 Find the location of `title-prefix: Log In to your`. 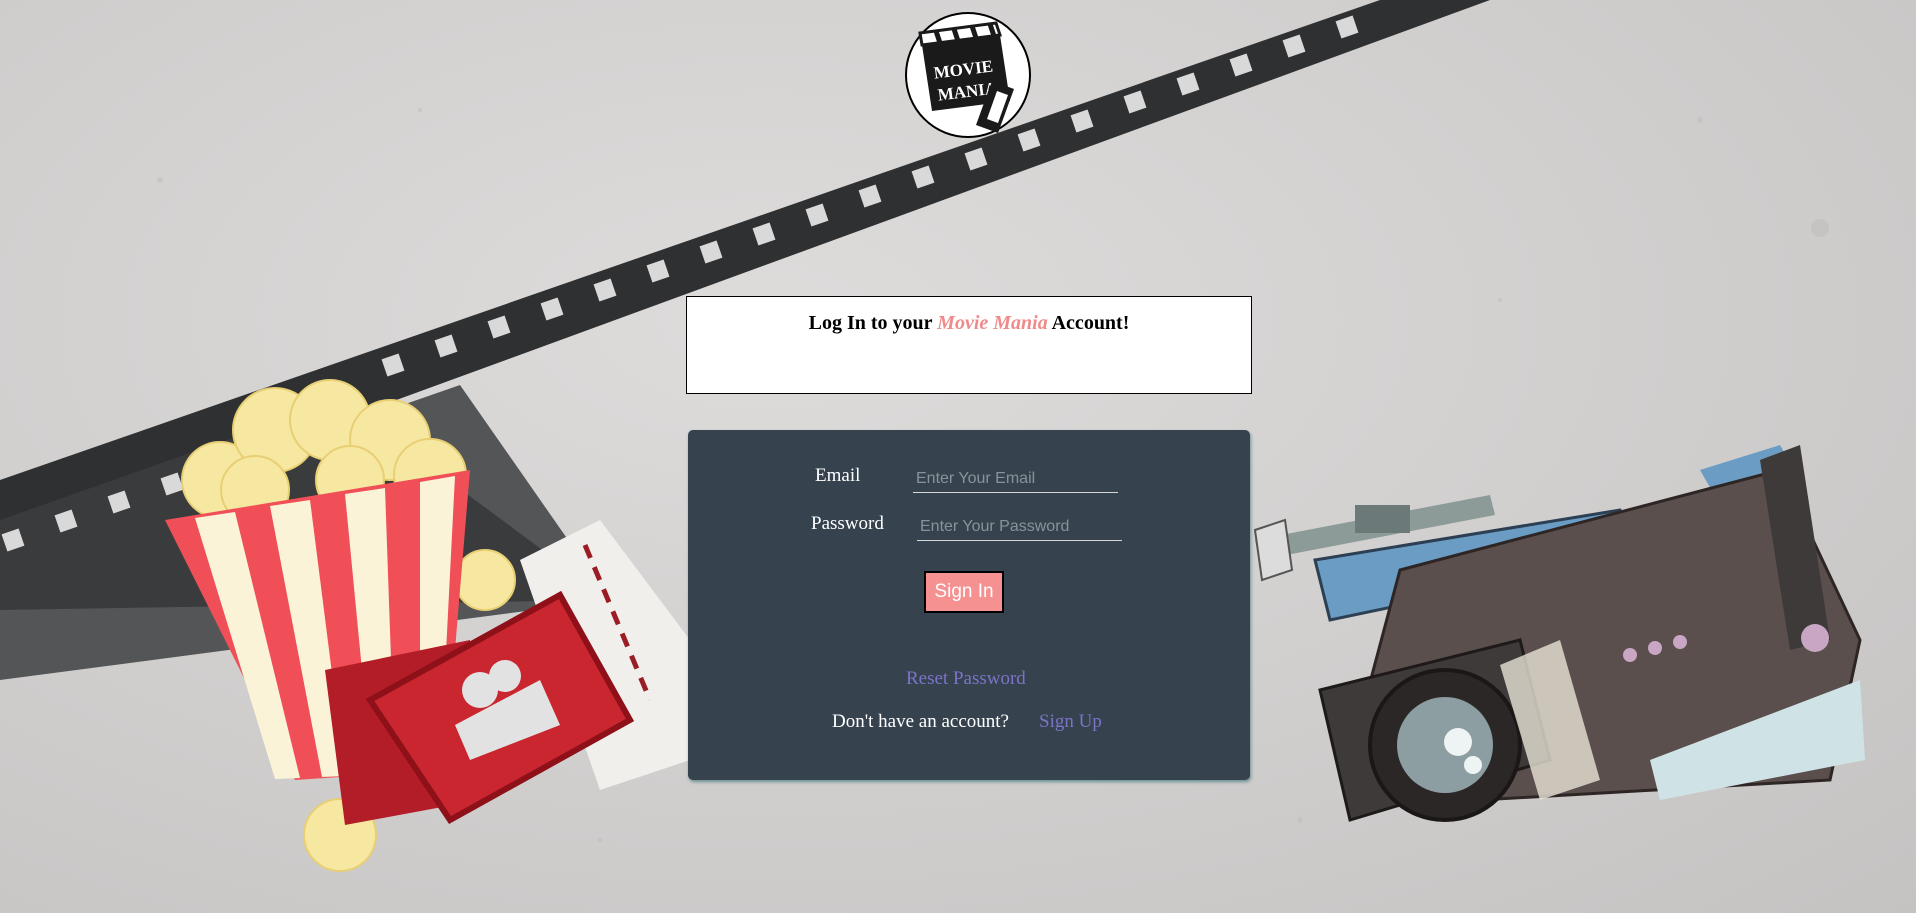

title-prefix: Log In to your is located at coordinates (873, 323).